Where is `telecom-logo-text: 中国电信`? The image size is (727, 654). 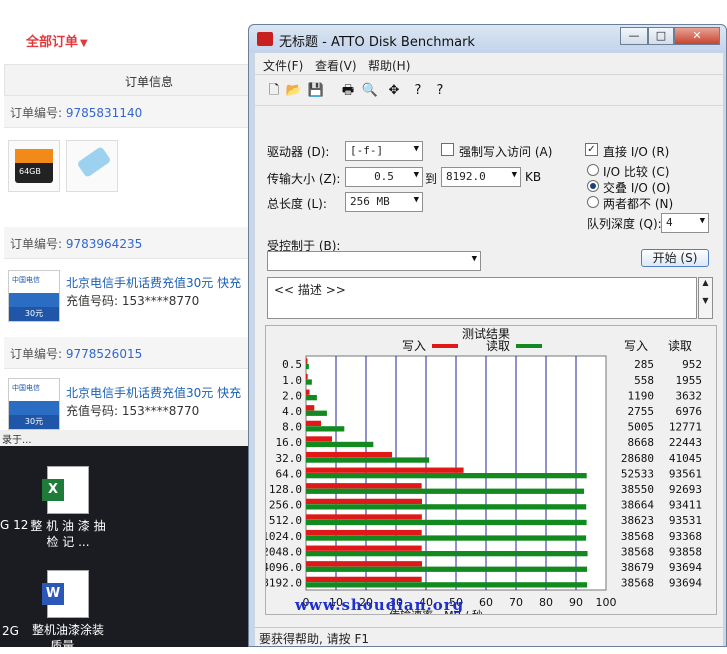 telecom-logo-text: 中国电信 is located at coordinates (26, 388).